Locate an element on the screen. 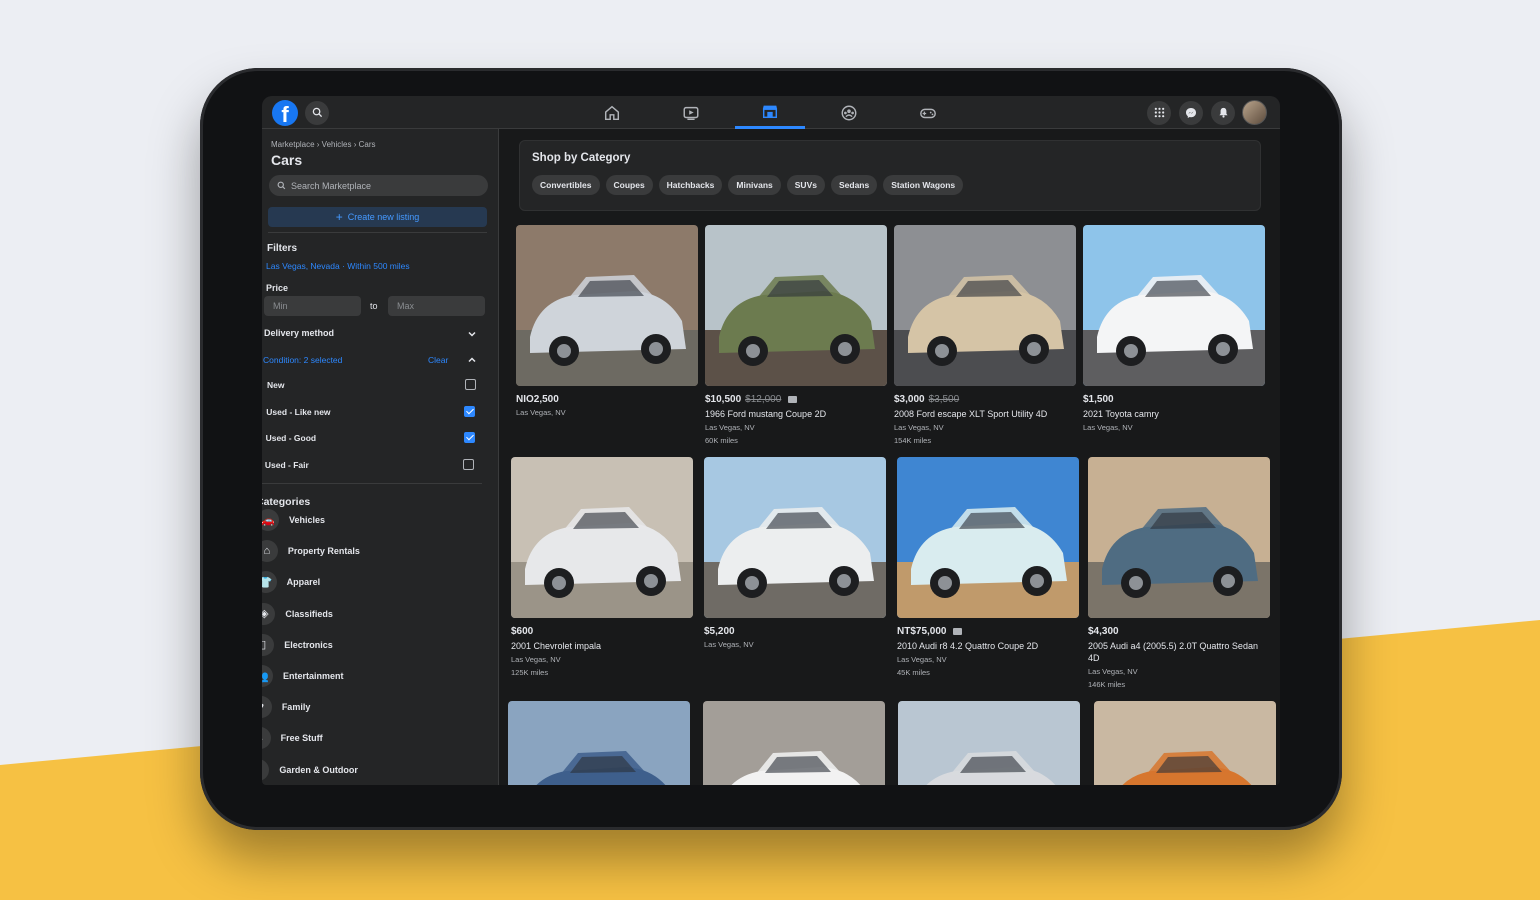 This screenshot has width=1540, height=900. video-icon is located at coordinates (958, 631).